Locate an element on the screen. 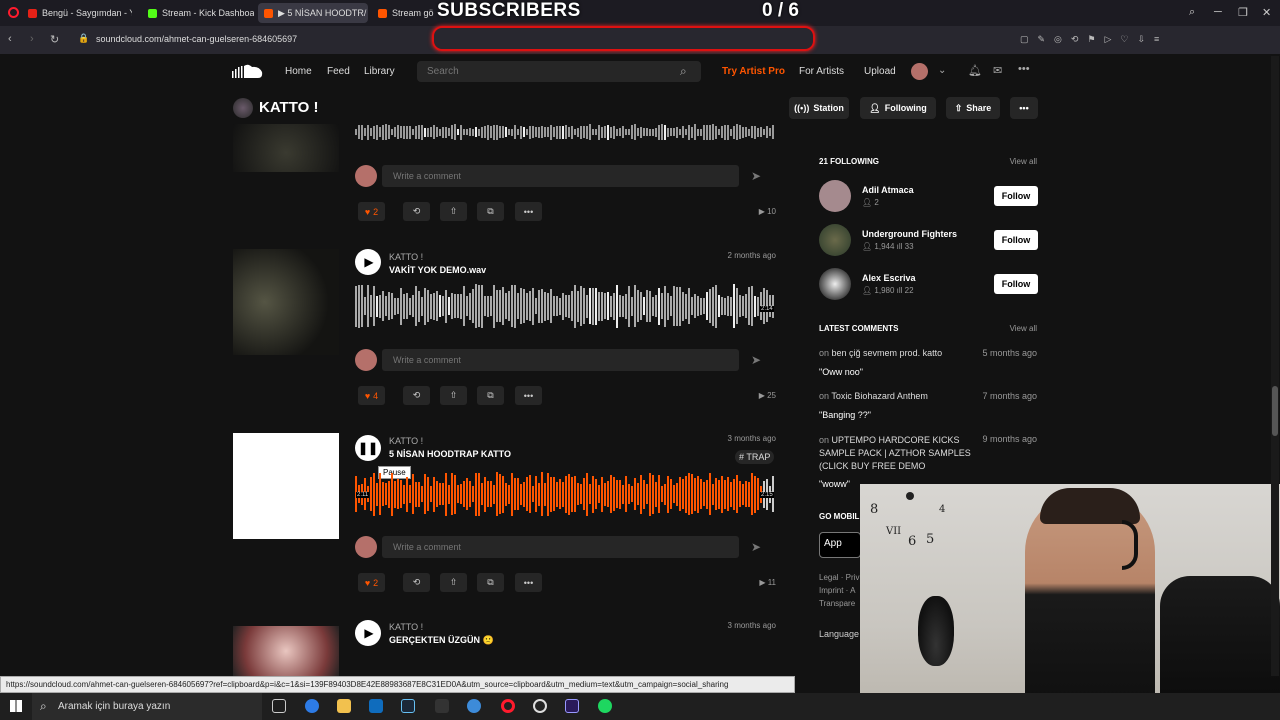 The width and height of the screenshot is (1280, 720). maximize-icon: ❐ is located at coordinates (1243, 12).